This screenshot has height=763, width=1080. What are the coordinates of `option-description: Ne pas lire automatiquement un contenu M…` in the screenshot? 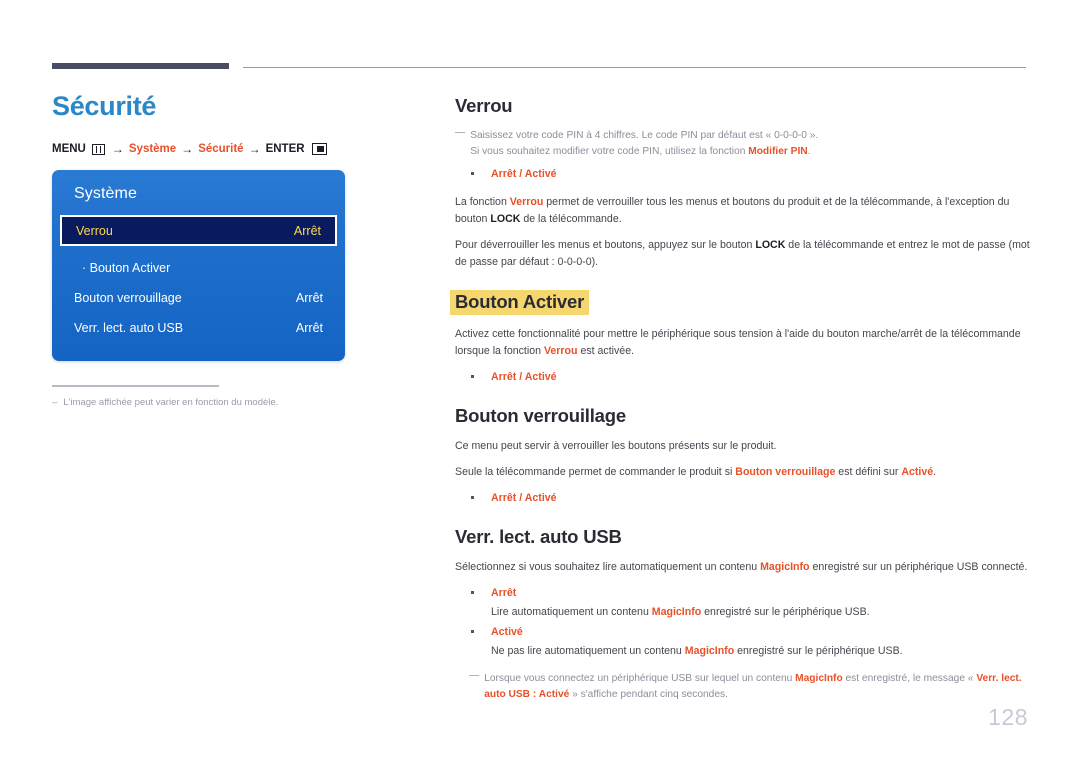 It's located at (760, 651).